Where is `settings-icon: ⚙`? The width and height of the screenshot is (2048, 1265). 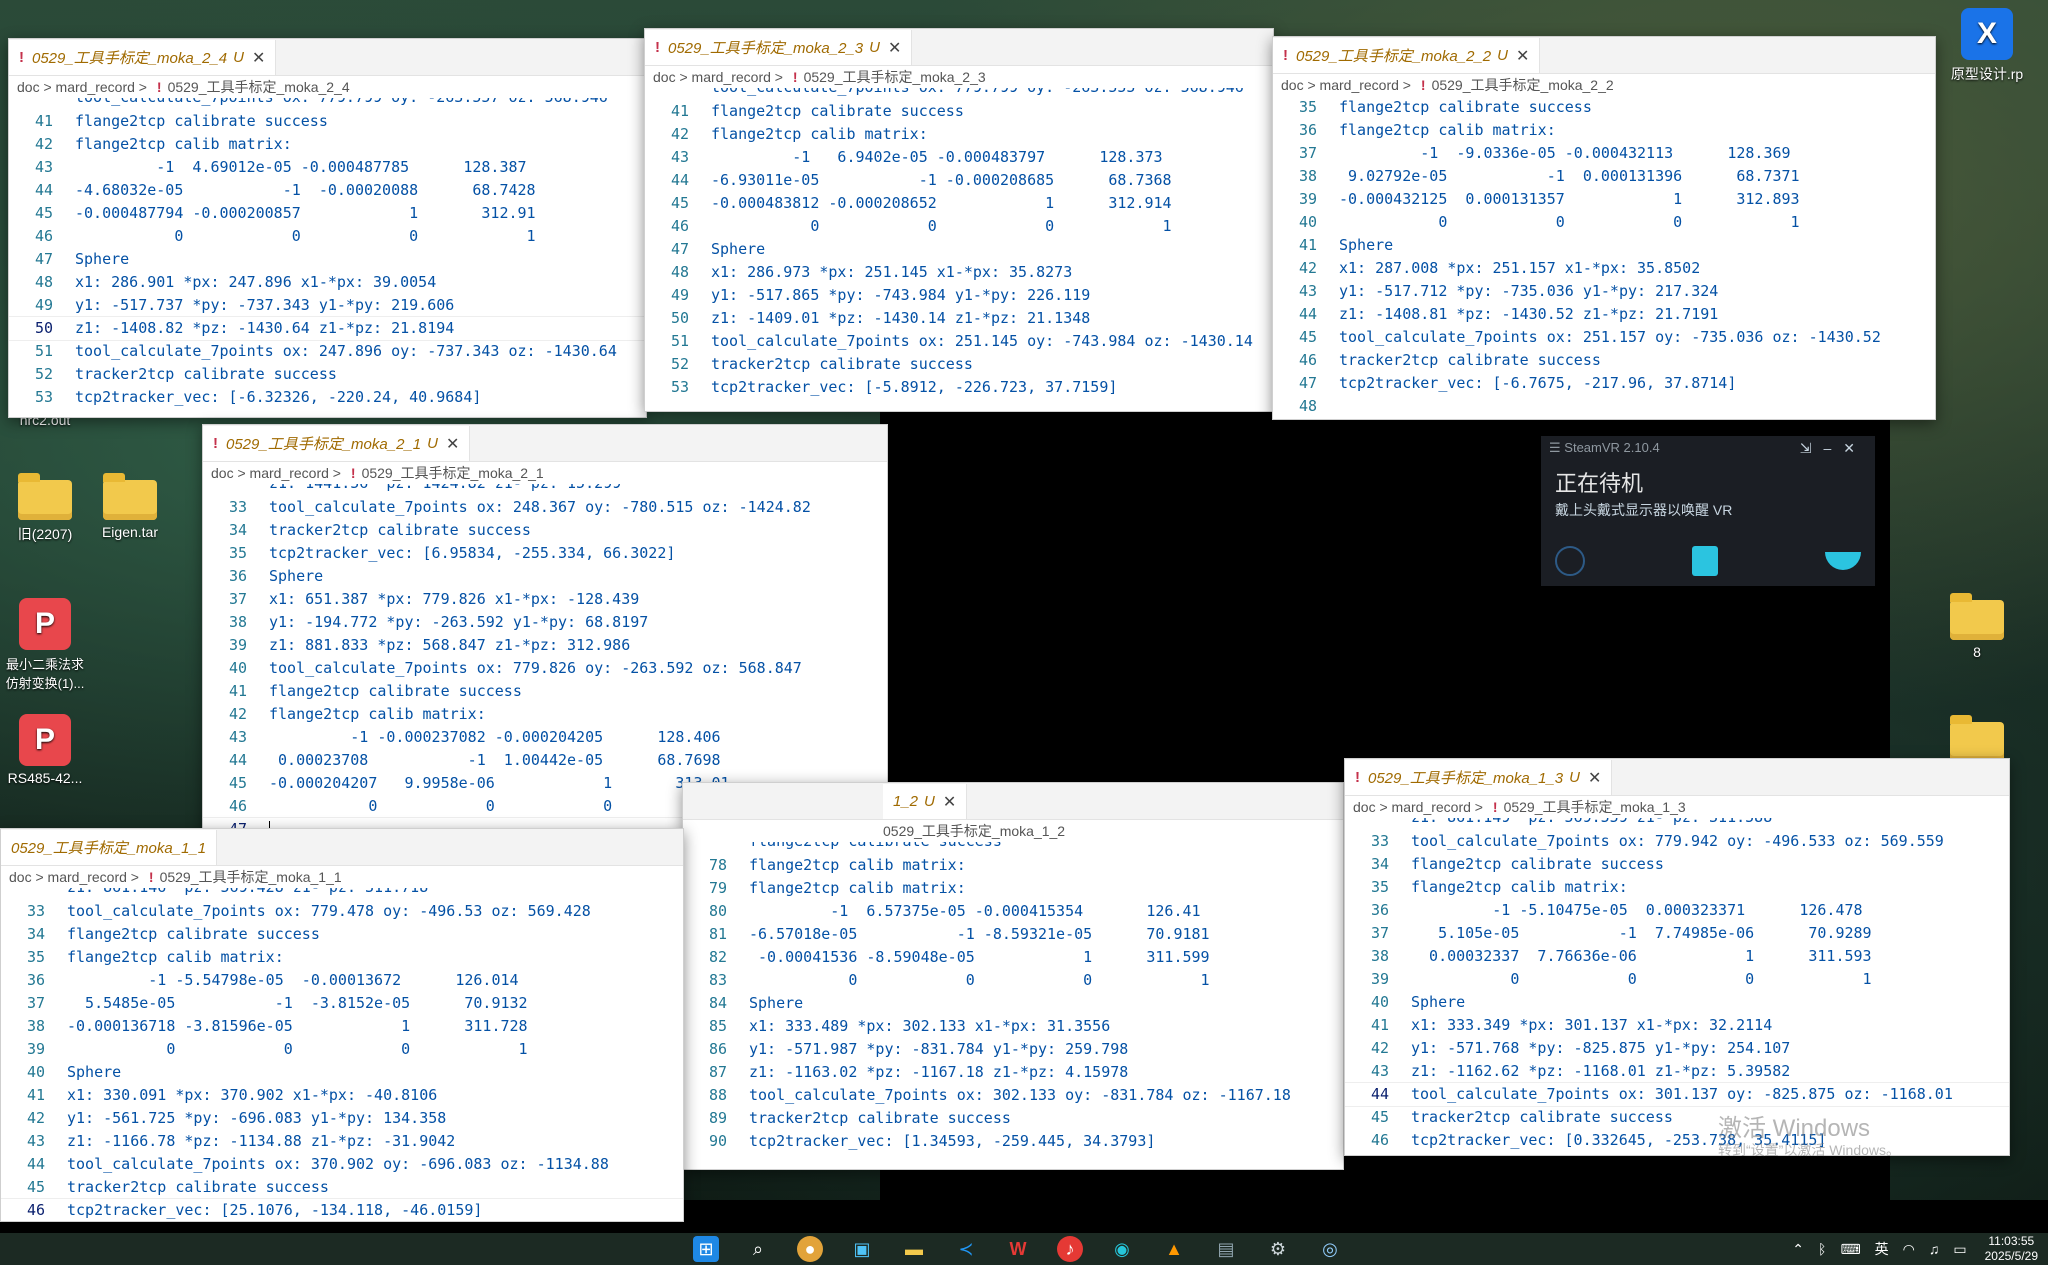 settings-icon: ⚙ is located at coordinates (1278, 1249).